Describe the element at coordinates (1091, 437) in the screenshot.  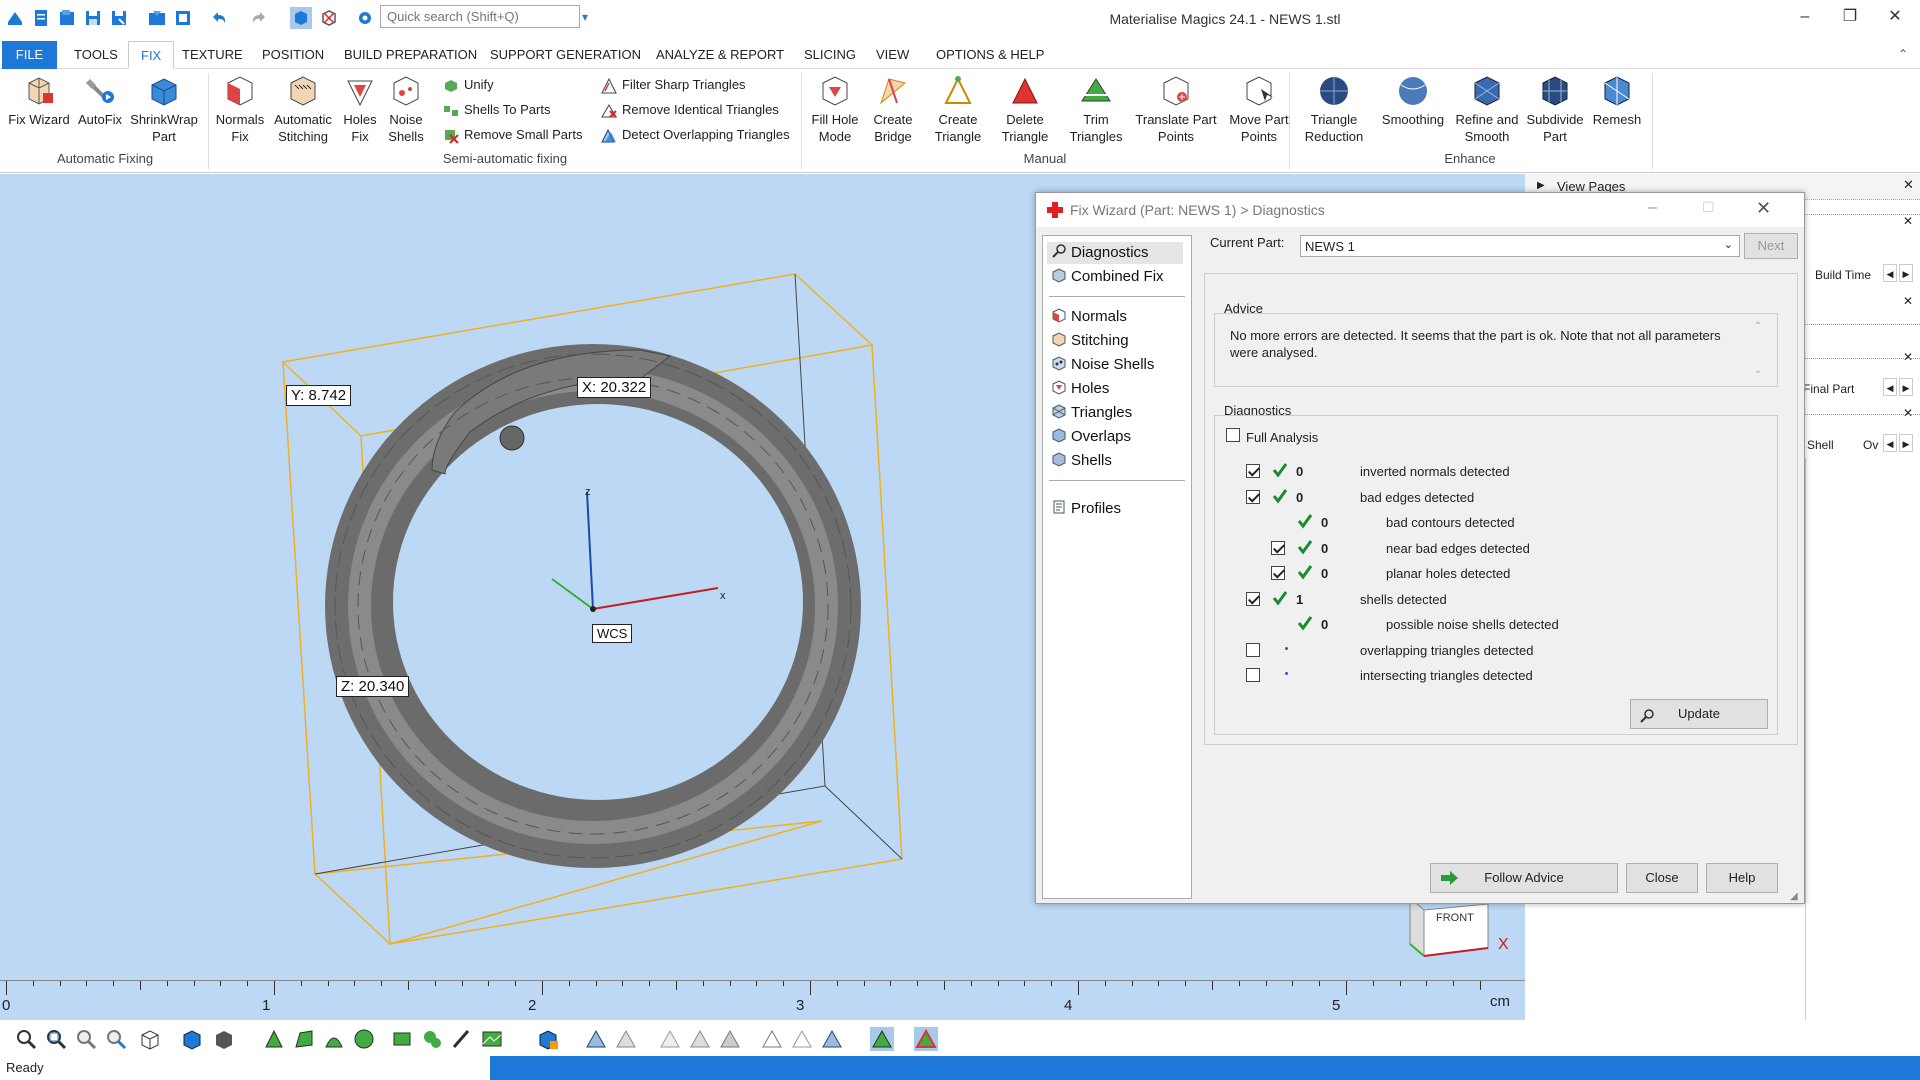
I see `nav-overlaps: Overlaps` at that location.